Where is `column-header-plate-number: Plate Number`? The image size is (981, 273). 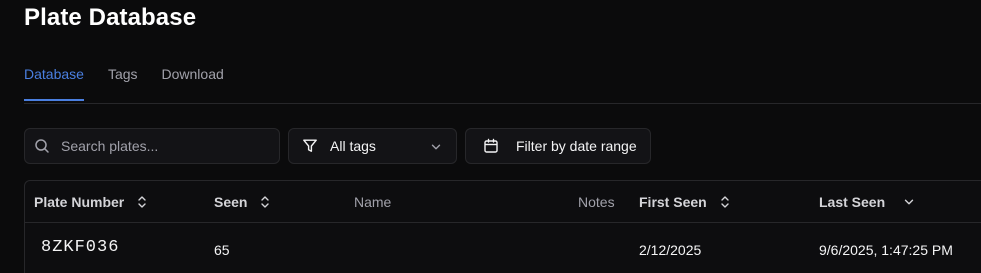
column-header-plate-number: Plate Number is located at coordinates (91, 202).